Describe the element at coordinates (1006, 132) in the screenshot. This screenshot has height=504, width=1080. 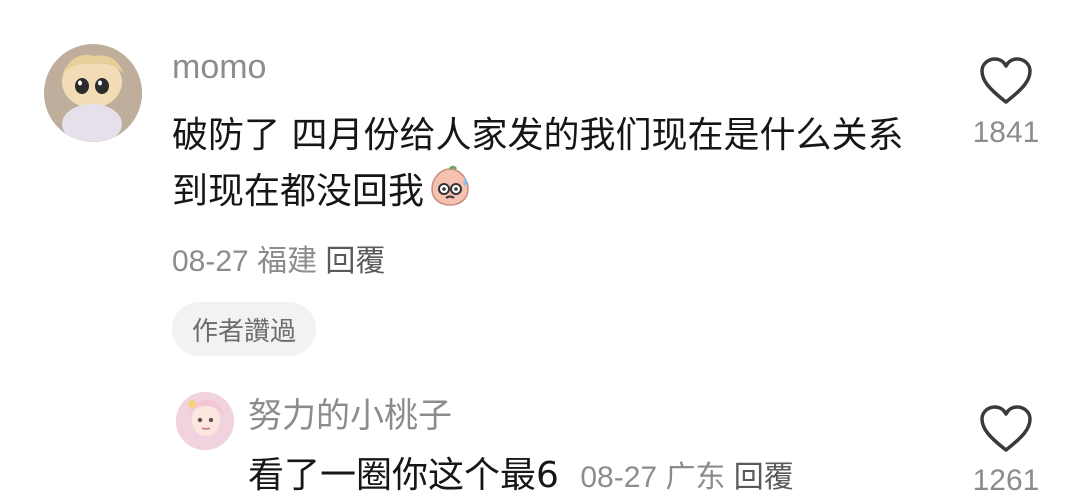
I see `like-count: 1841` at that location.